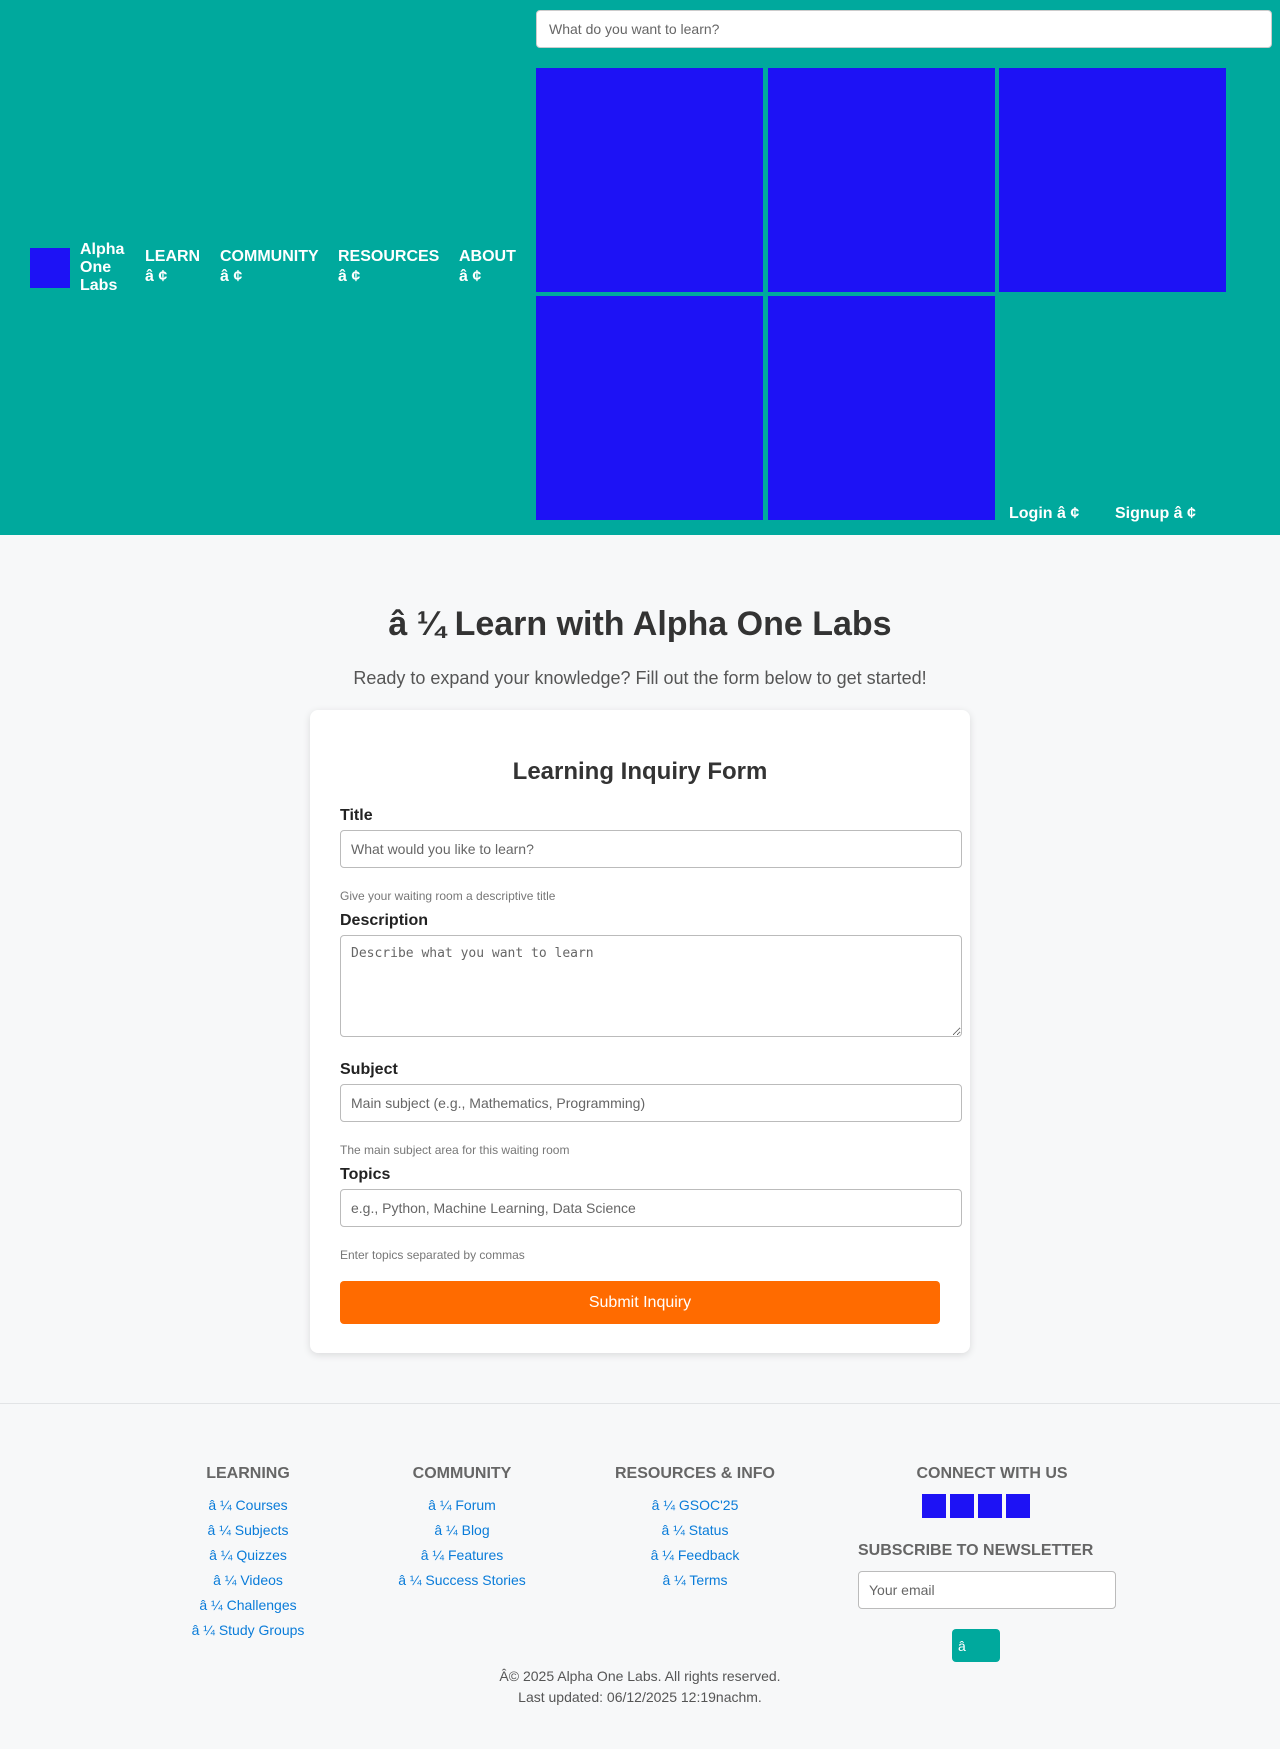  I want to click on nav-community-label: COMMUNITY, so click(269, 256).